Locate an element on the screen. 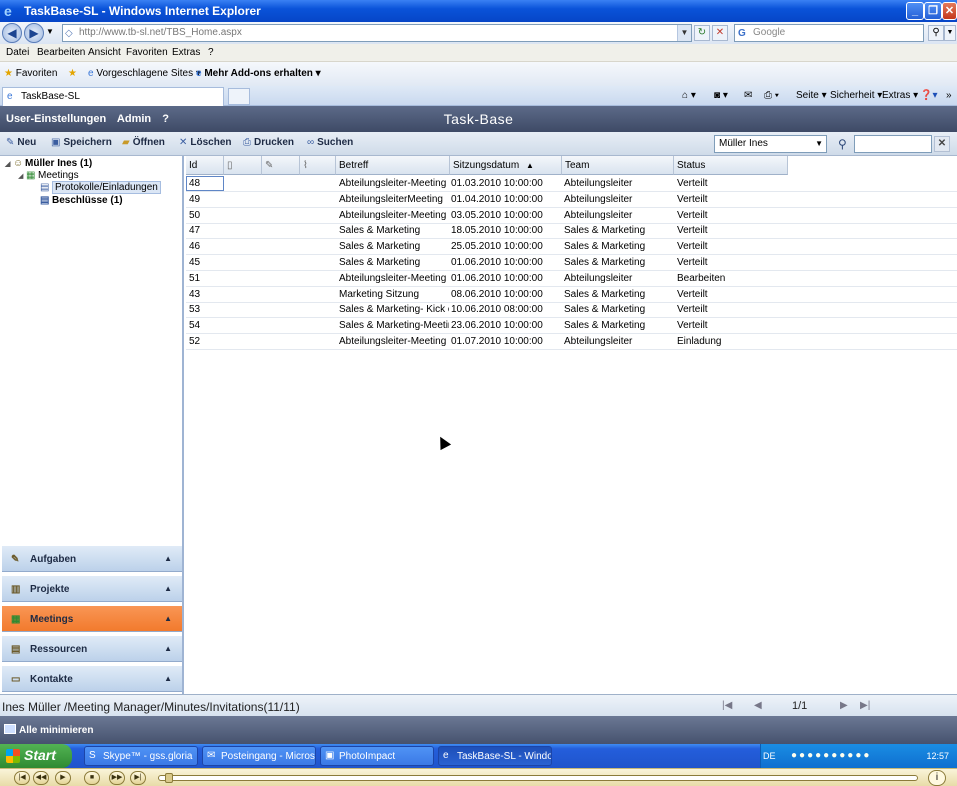 The width and height of the screenshot is (957, 786). delete-button: ✕ Löschen is located at coordinates (205, 142).